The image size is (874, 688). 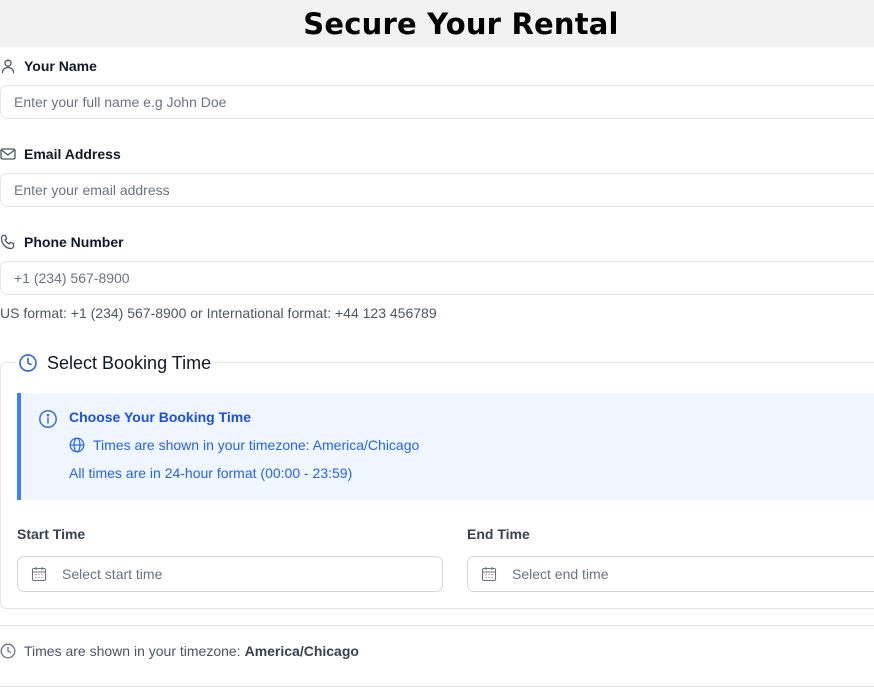 What do you see at coordinates (74, 242) in the screenshot?
I see `phone-label-text: Phone Number` at bounding box center [74, 242].